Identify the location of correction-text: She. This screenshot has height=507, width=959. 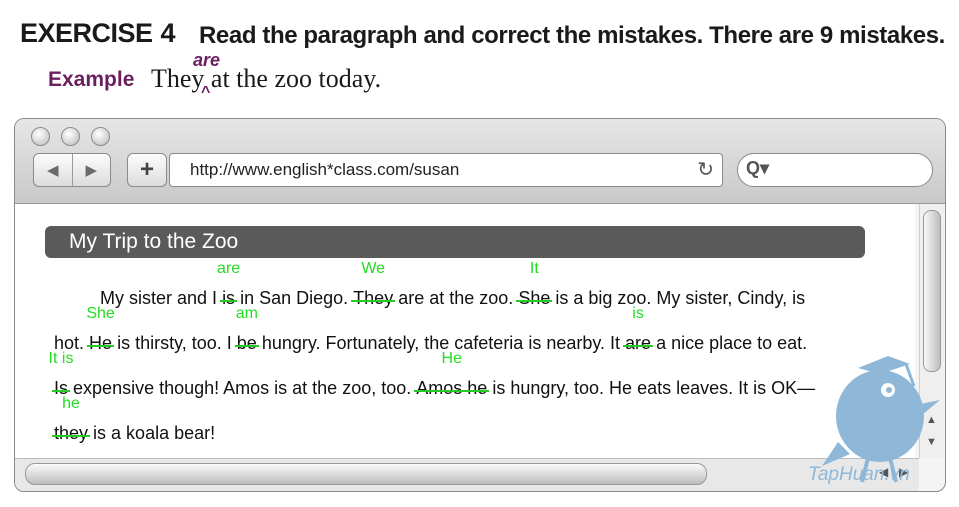
(100, 313).